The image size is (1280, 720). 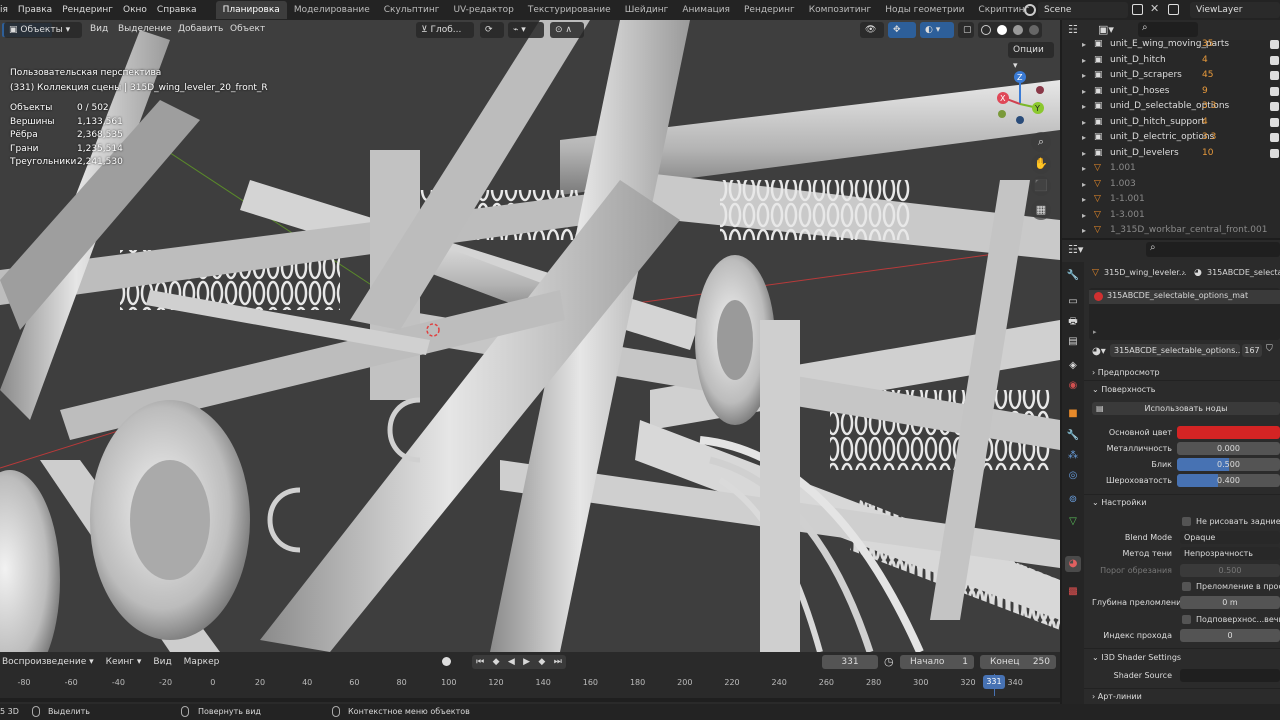 I want to click on scene-selector: Scene, so click(x=1083, y=10).